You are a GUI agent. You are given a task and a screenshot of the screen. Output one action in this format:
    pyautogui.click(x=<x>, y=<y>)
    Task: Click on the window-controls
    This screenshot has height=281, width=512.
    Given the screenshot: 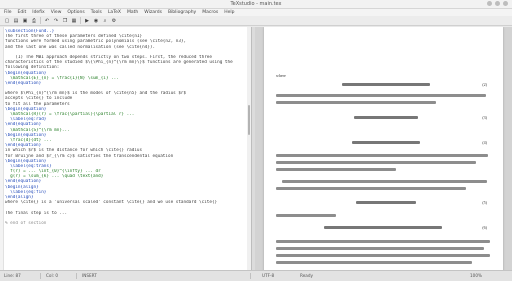 What is the action you would take?
    pyautogui.click(x=497, y=3)
    